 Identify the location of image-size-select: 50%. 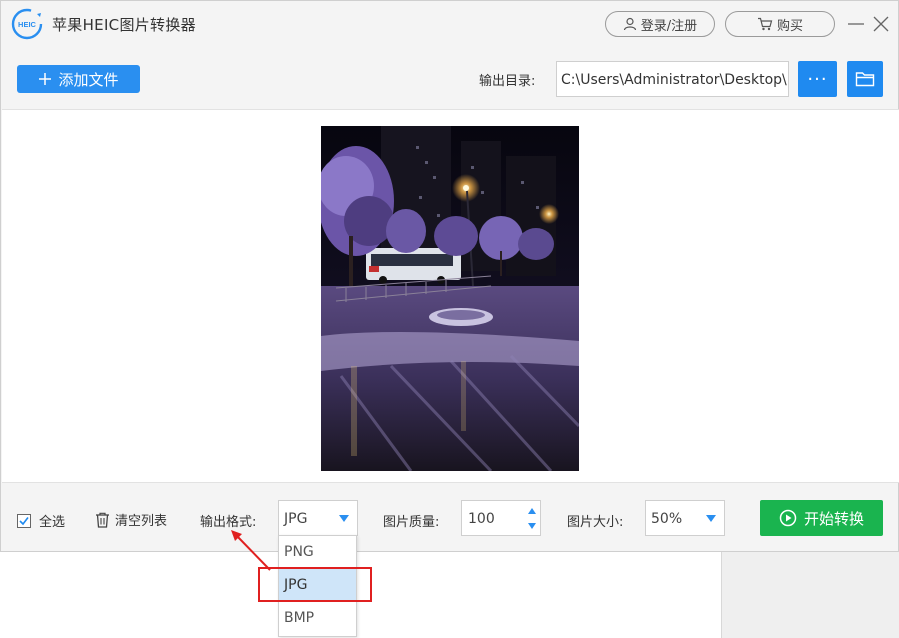
(685, 518).